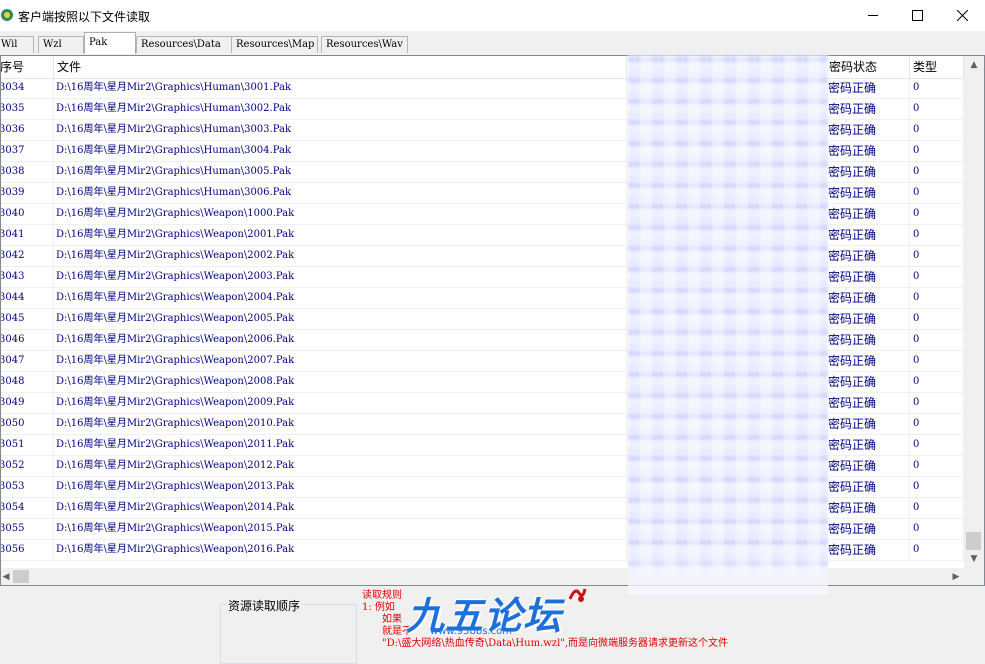  I want to click on tab-resources-map: Resources\Map, so click(274, 44).